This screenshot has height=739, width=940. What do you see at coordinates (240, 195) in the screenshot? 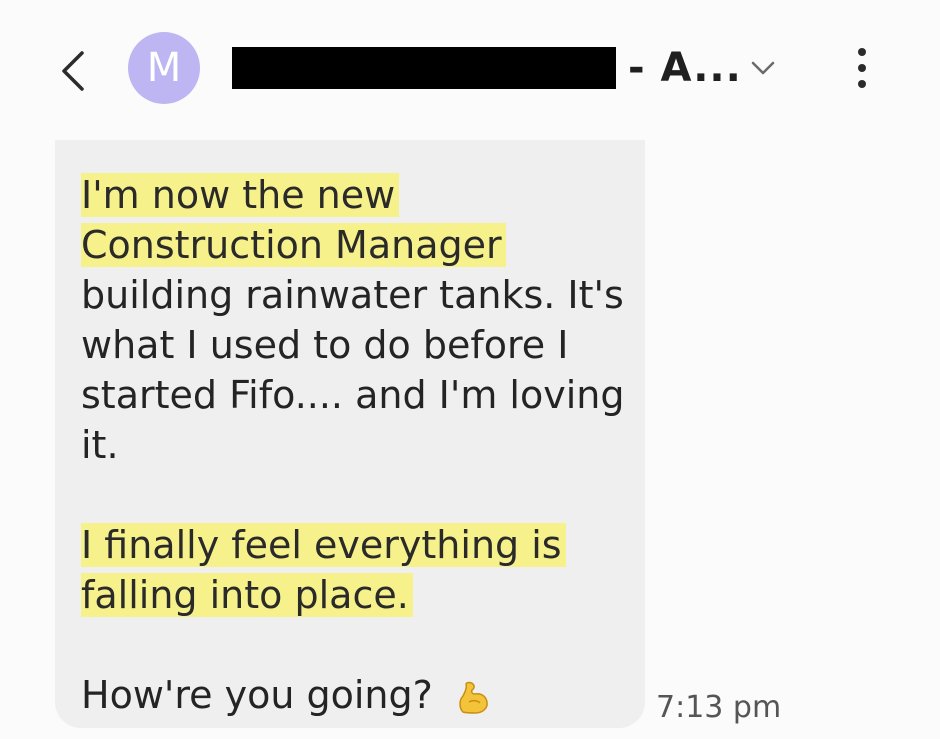
I see `highlighted-text: I'm now the new` at bounding box center [240, 195].